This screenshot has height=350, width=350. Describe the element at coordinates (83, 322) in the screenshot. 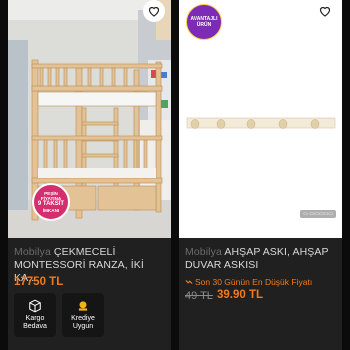

I see `badge-label: Krediye Uygun` at that location.